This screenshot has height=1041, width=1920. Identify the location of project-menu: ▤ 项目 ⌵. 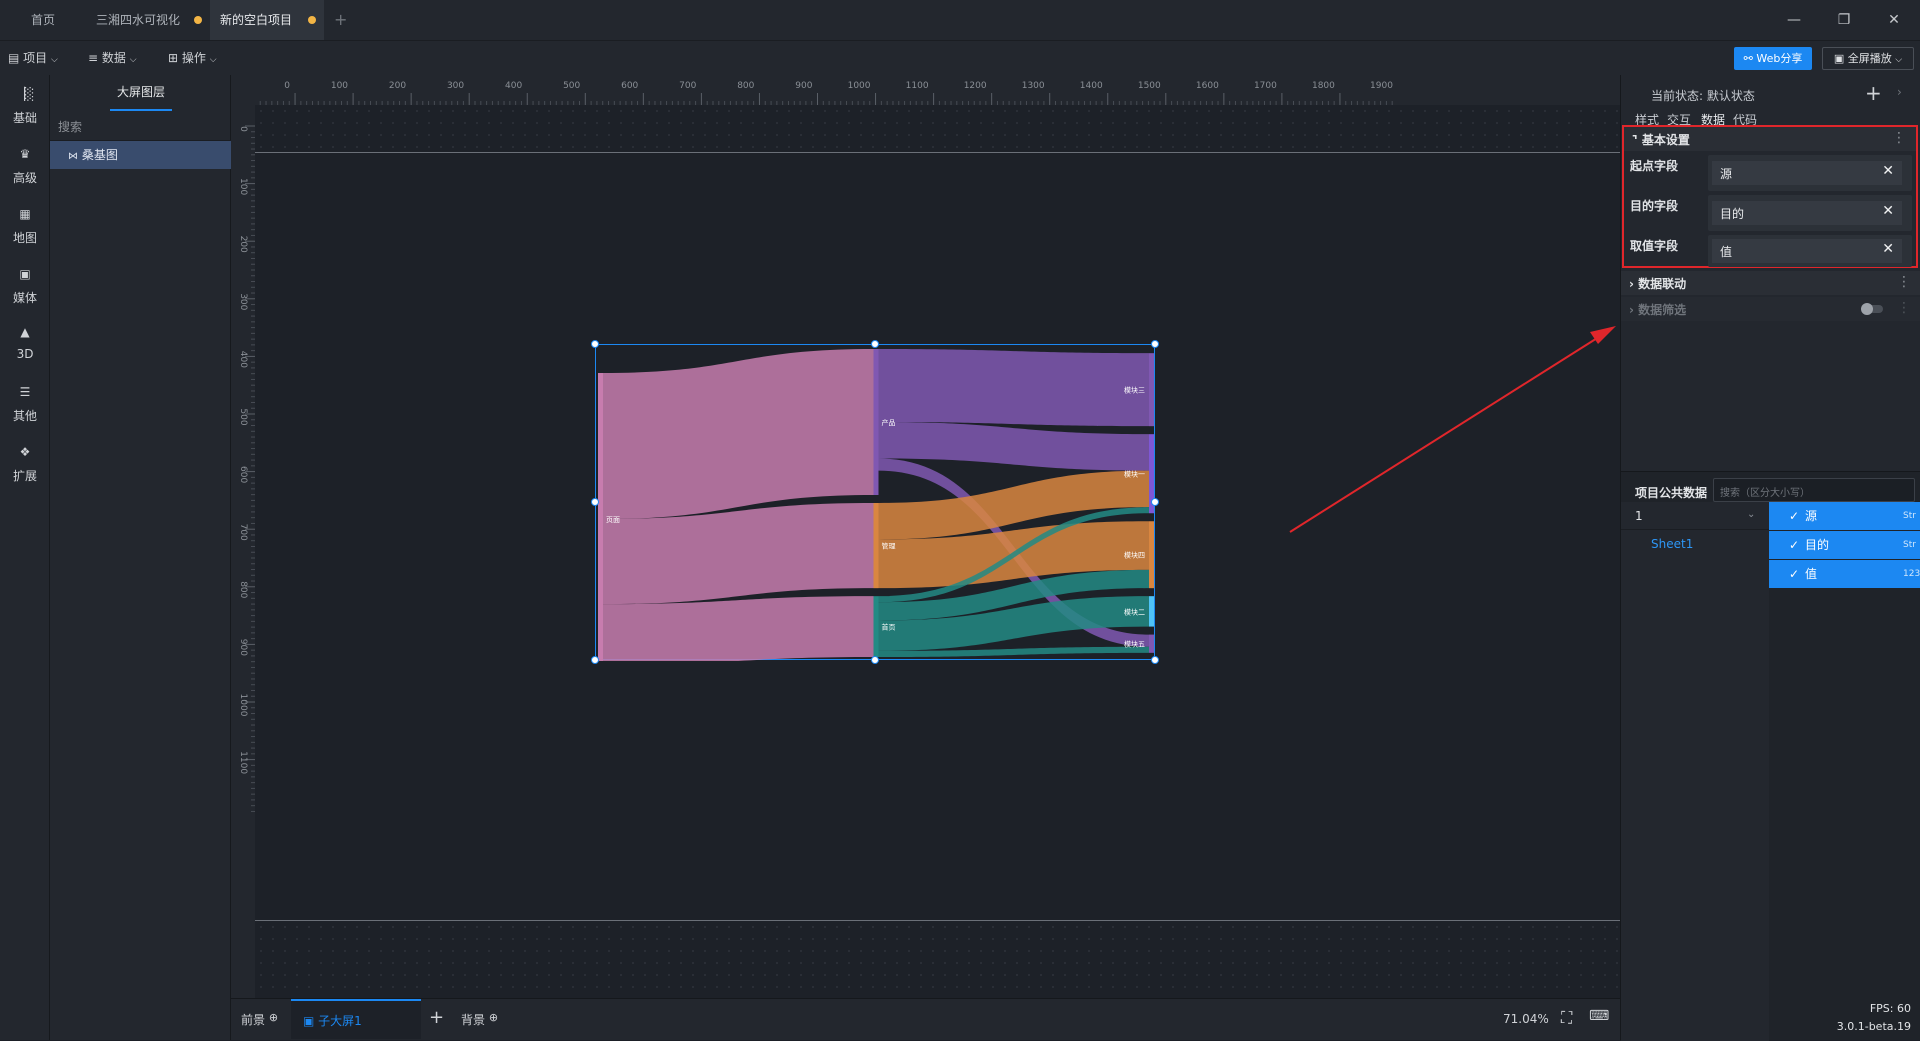
(33, 58).